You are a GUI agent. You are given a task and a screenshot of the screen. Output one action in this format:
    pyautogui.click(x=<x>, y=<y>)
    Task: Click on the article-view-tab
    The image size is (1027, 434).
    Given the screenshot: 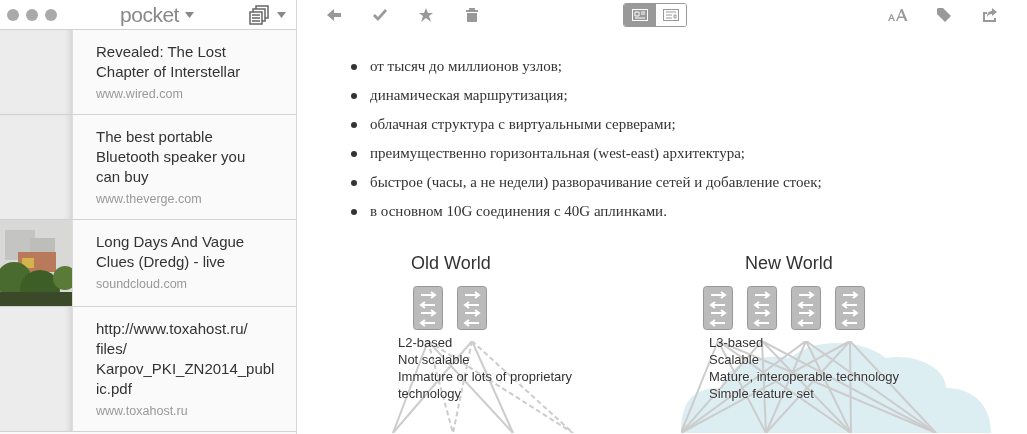 What is the action you would take?
    pyautogui.click(x=639, y=15)
    